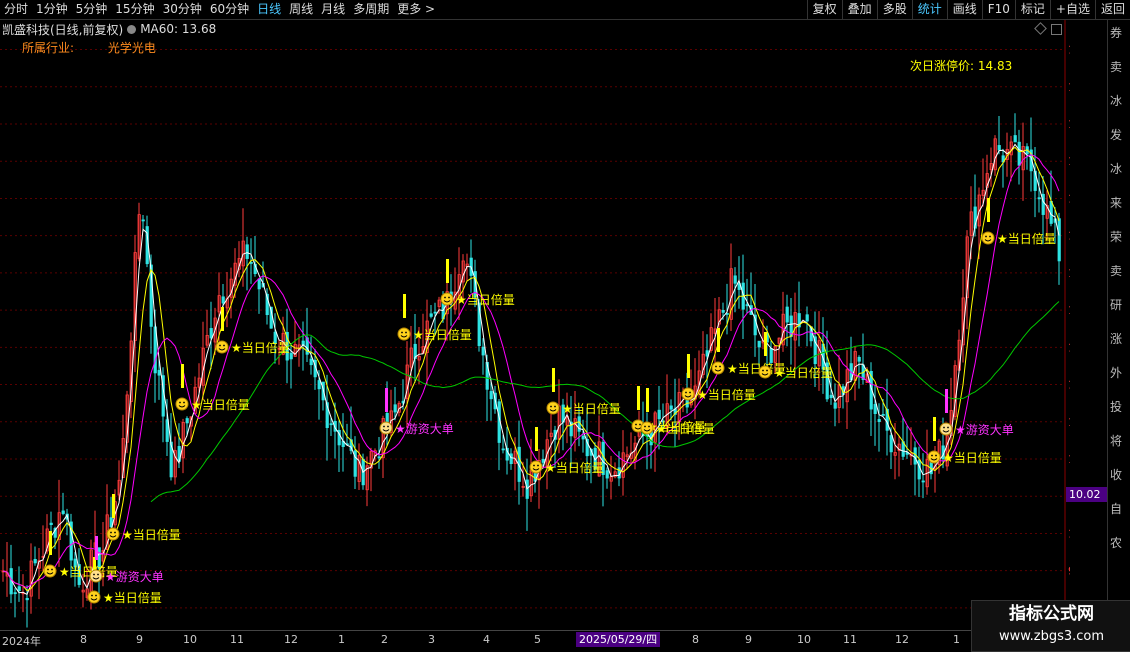  I want to click on news-pane-char: 自, so click(1116, 509).